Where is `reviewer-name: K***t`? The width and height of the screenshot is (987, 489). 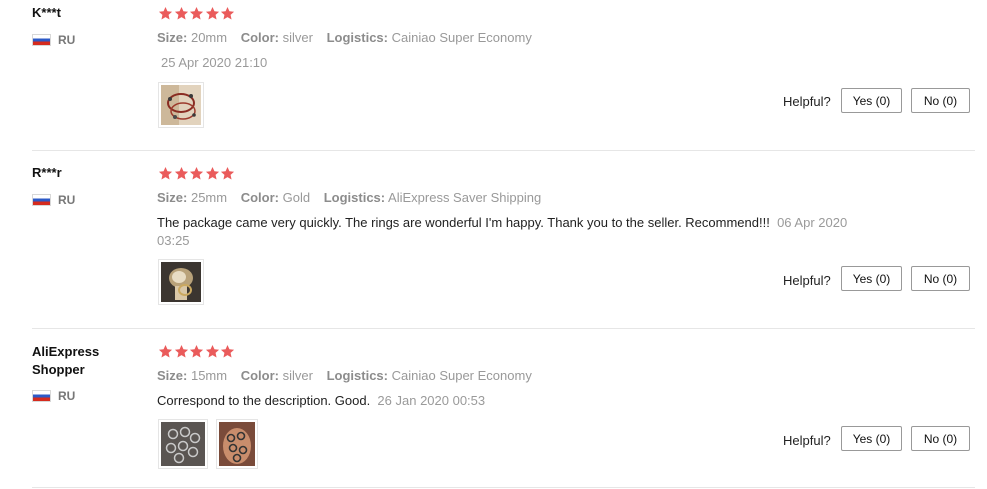
reviewer-name: K***t is located at coordinates (46, 12).